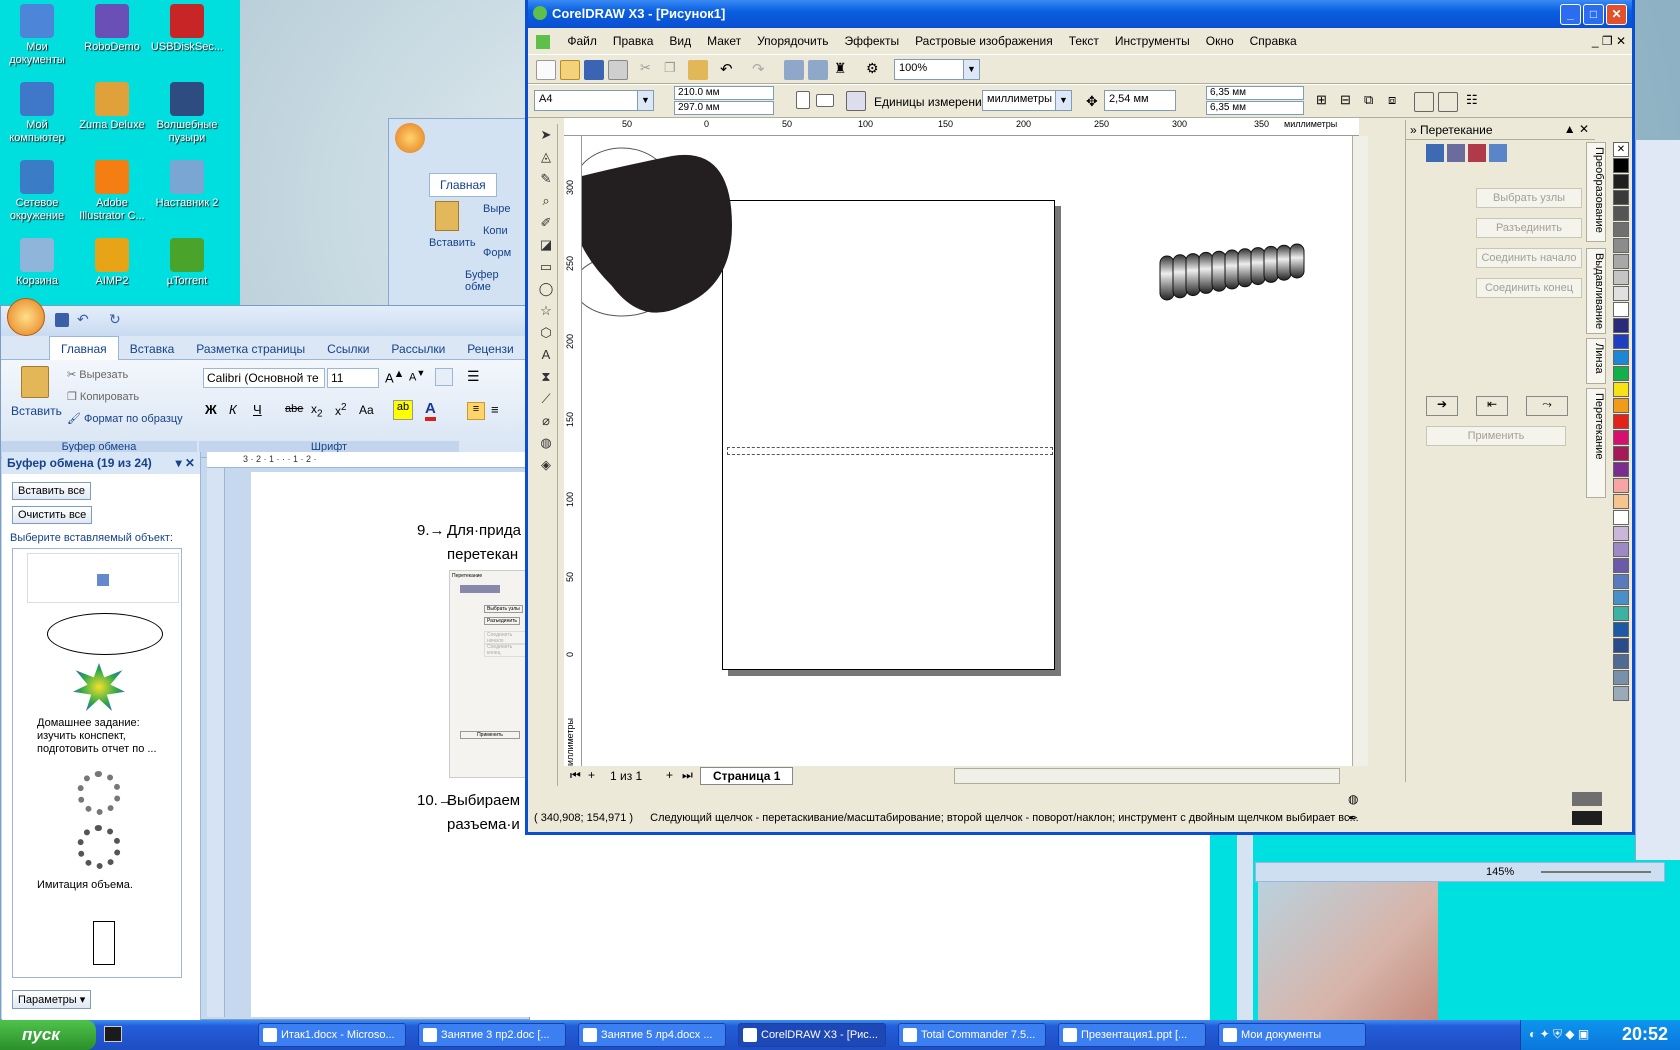  Describe the element at coordinates (294, 409) in the screenshot. I see `strikethrough-button: abe` at that location.